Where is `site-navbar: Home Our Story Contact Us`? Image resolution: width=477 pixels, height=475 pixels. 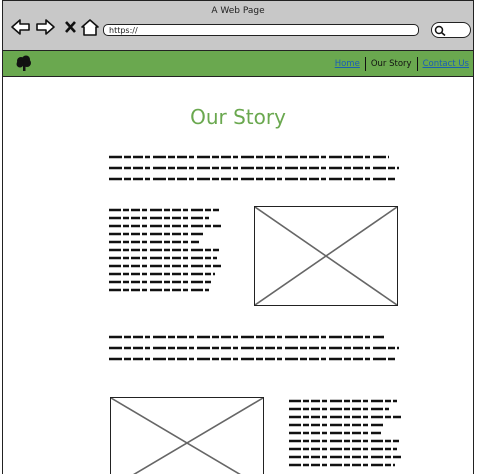
site-navbar: Home Our Story Contact Us is located at coordinates (238, 64).